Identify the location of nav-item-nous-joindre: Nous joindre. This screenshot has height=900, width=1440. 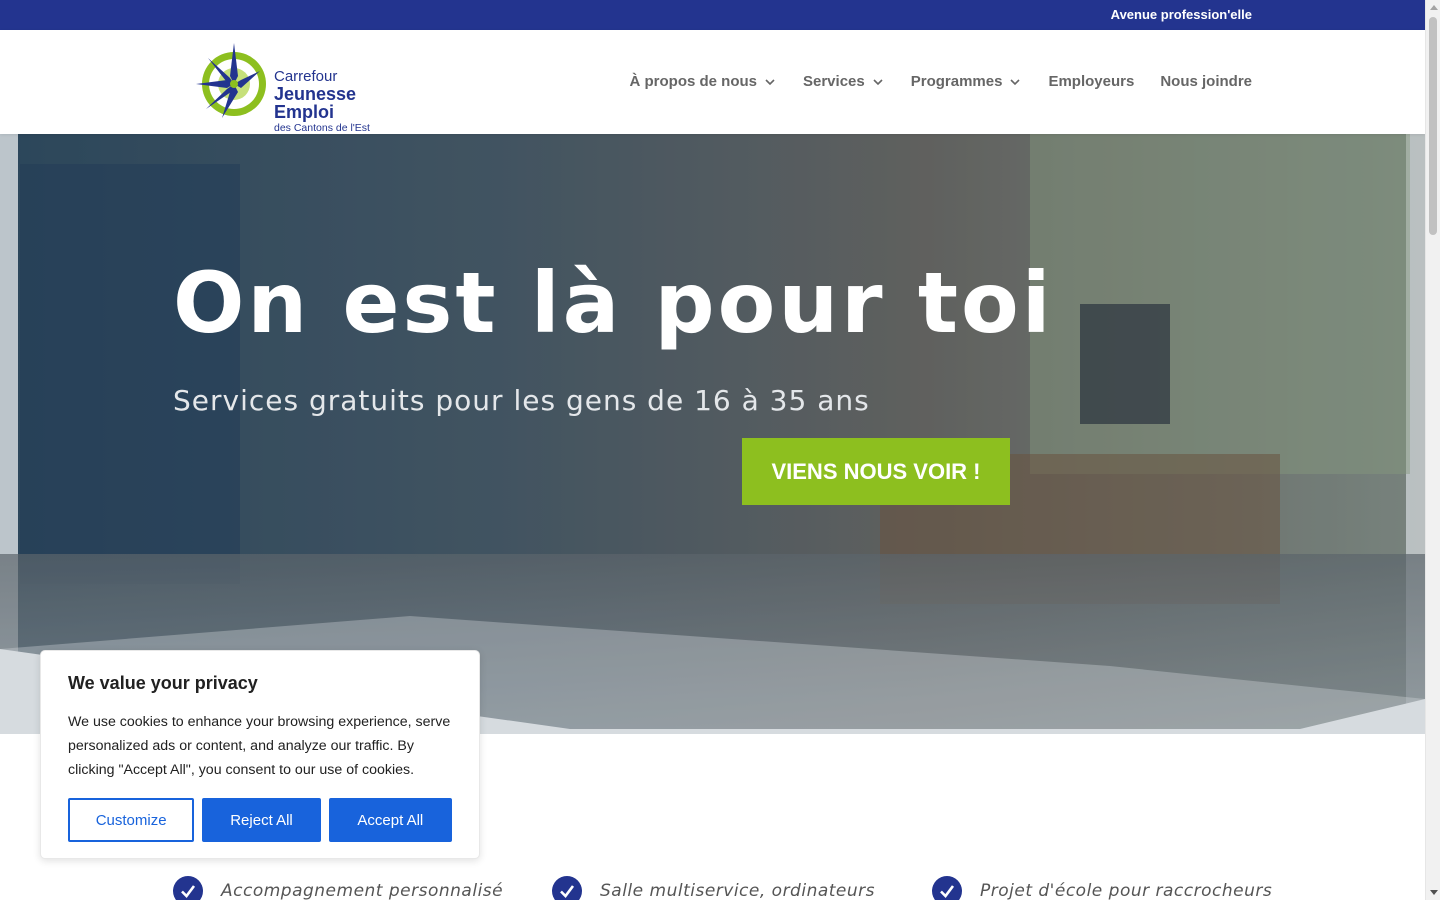
(1206, 81).